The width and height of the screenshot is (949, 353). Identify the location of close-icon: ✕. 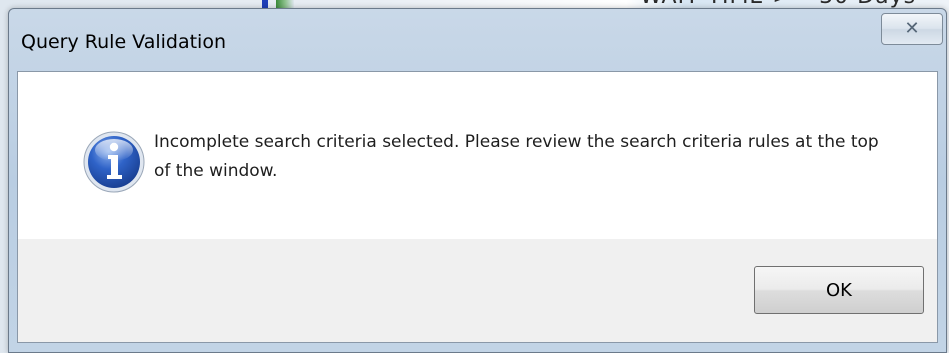
(912, 28).